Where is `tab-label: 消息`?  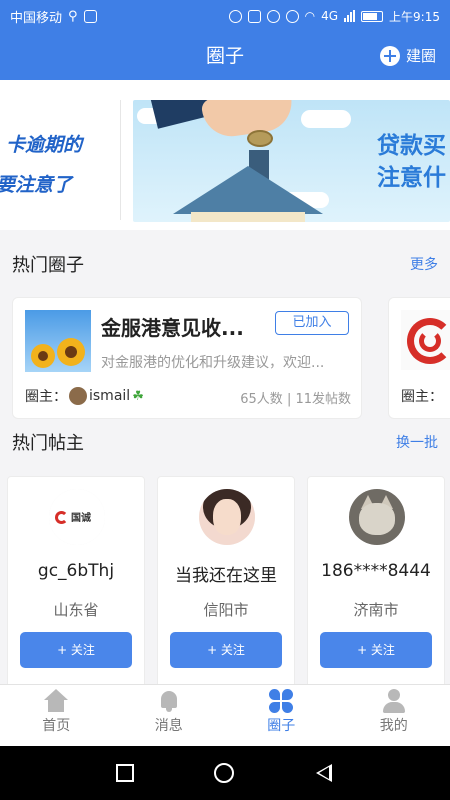
tab-label: 消息 is located at coordinates (168, 726).